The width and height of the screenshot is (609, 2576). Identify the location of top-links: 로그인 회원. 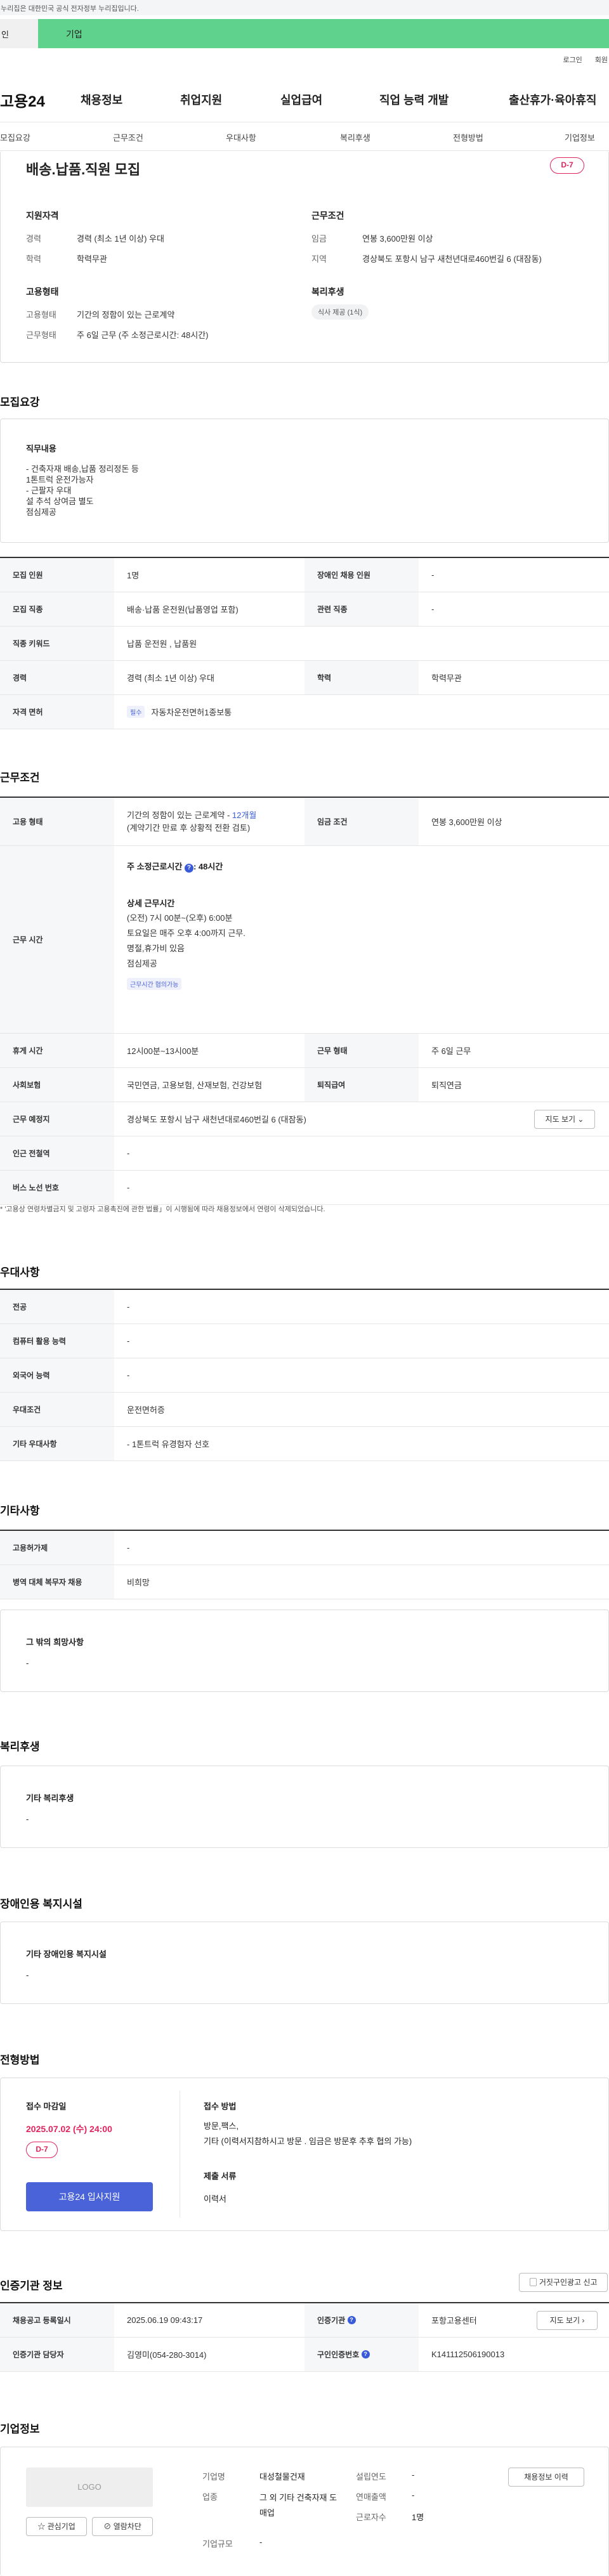
(585, 60).